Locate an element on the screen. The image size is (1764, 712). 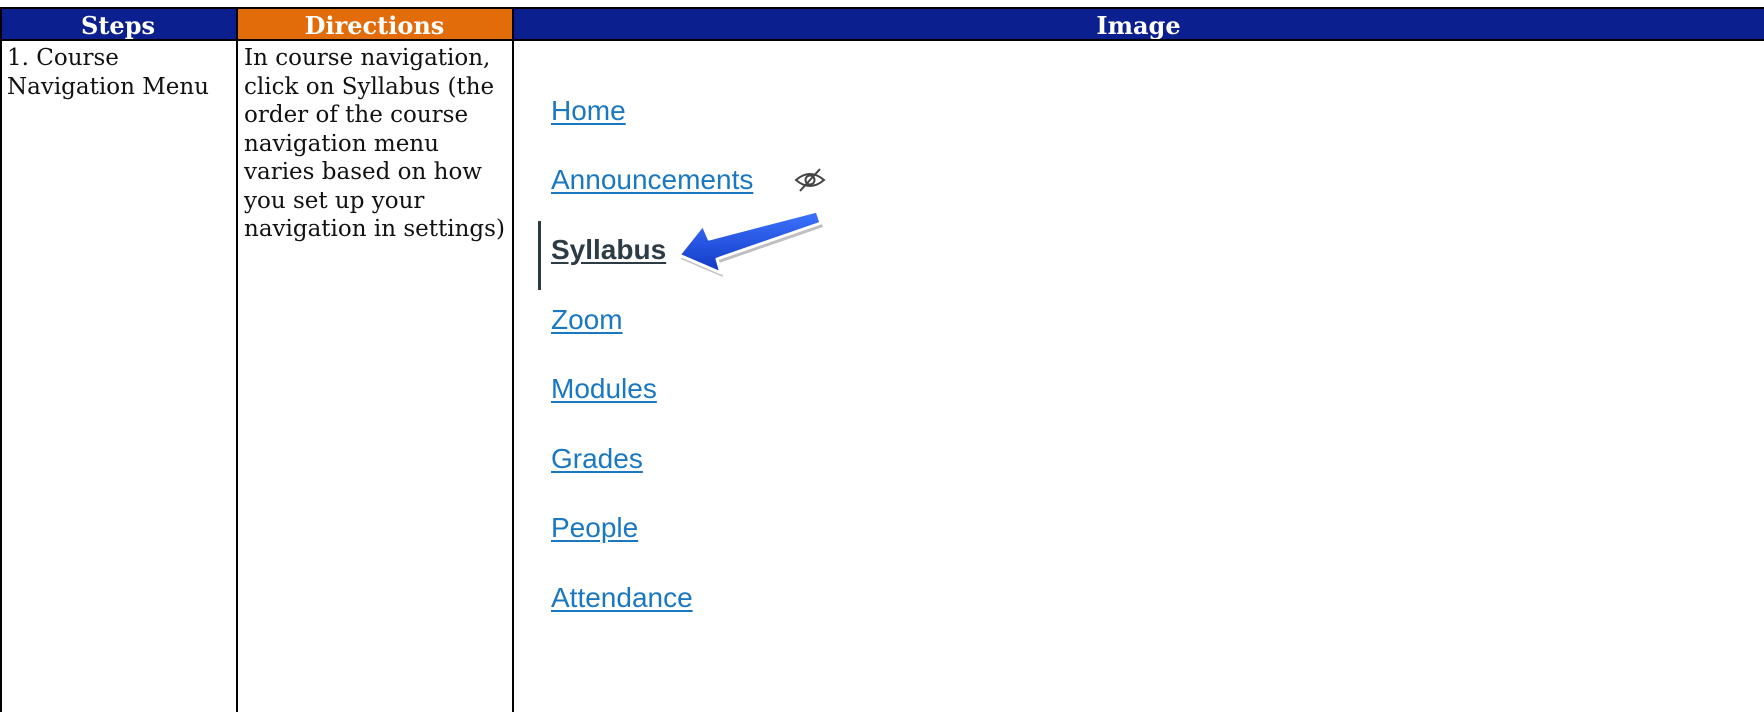
table-border-top is located at coordinates (882, 8).